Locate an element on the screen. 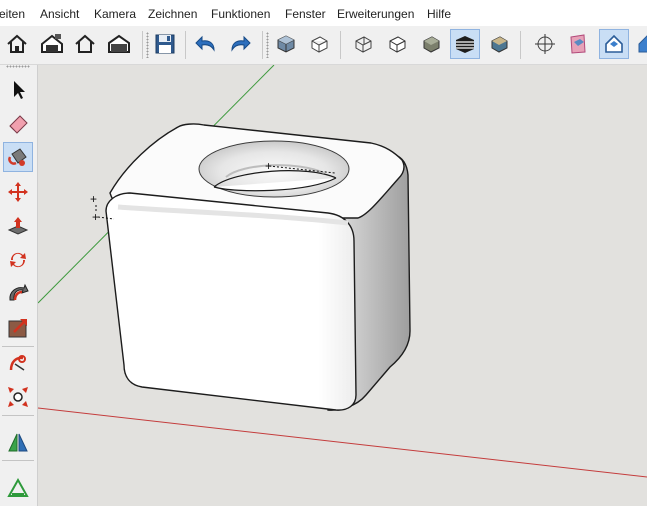 The height and width of the screenshot is (506, 647). iso-view-button is located at coordinates (286, 44).